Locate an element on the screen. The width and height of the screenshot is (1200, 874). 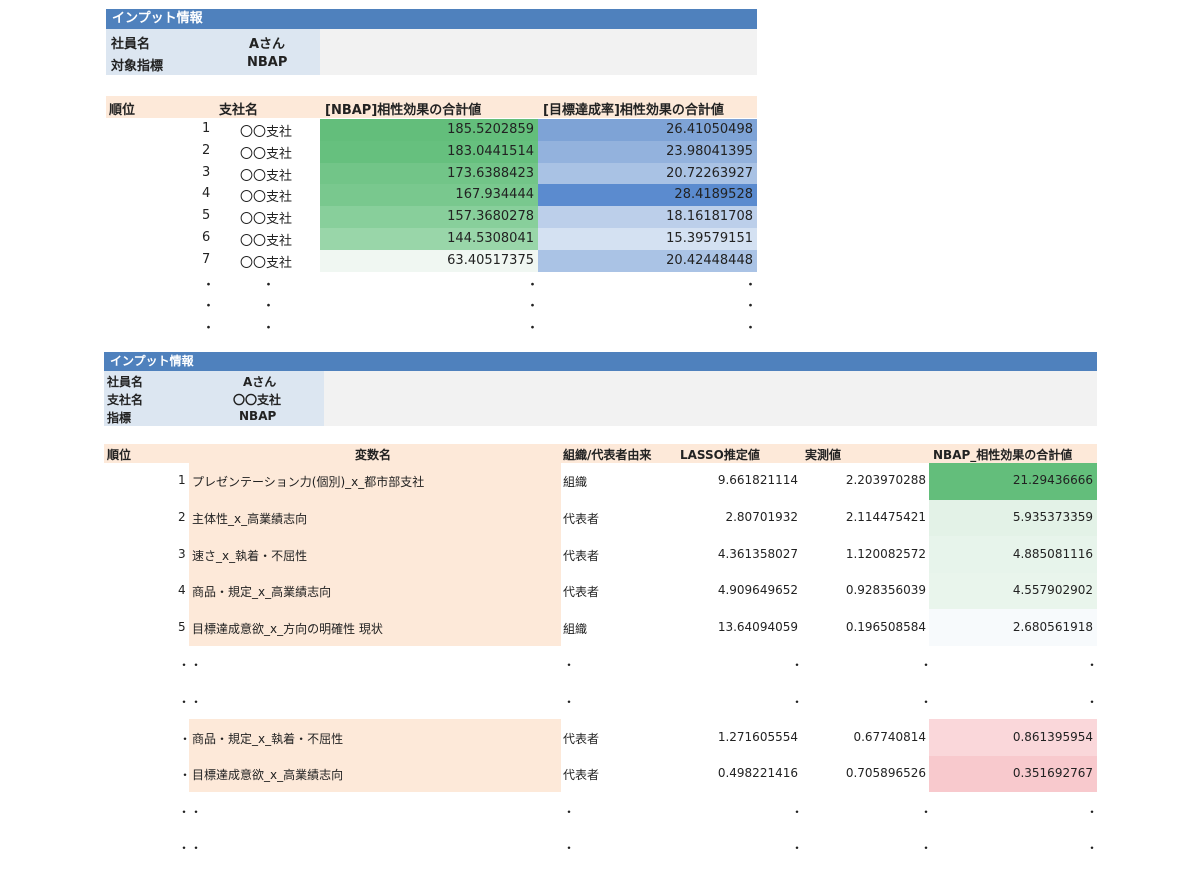
s1-col-branch: 支社名 is located at coordinates (239, 110).